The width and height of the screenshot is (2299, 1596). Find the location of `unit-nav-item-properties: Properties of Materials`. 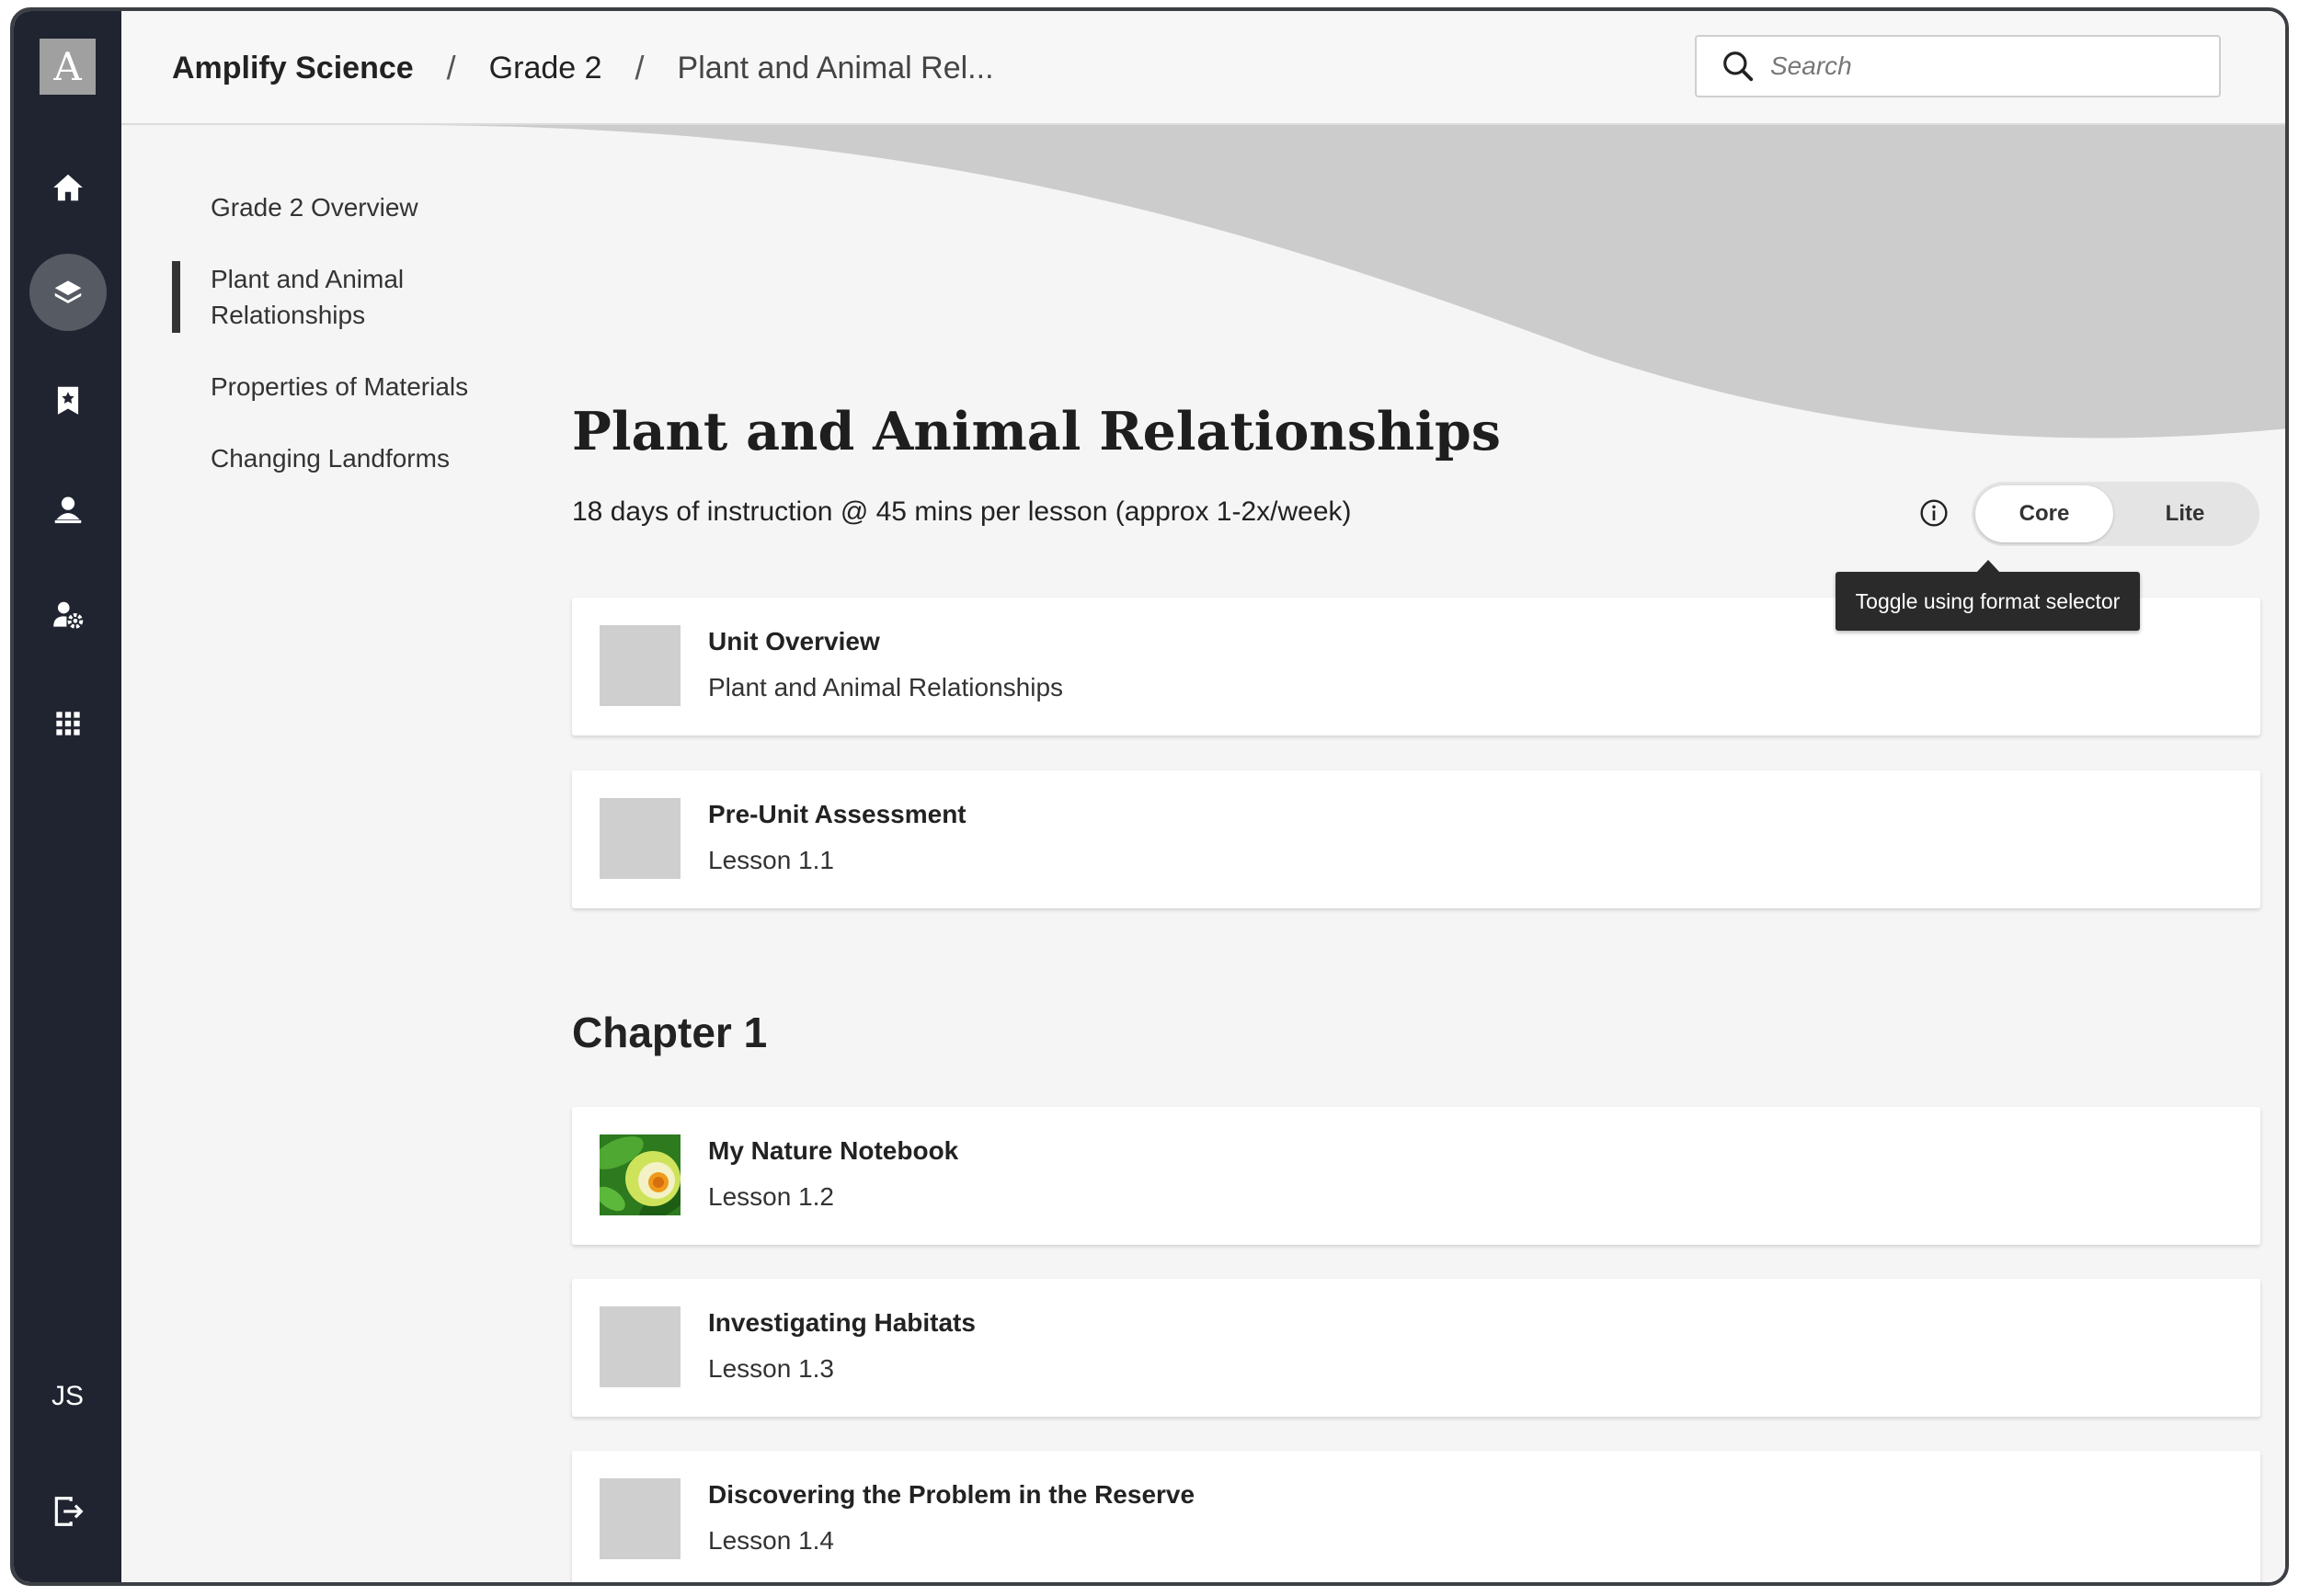

unit-nav-item-properties: Properties of Materials is located at coordinates (338, 387).